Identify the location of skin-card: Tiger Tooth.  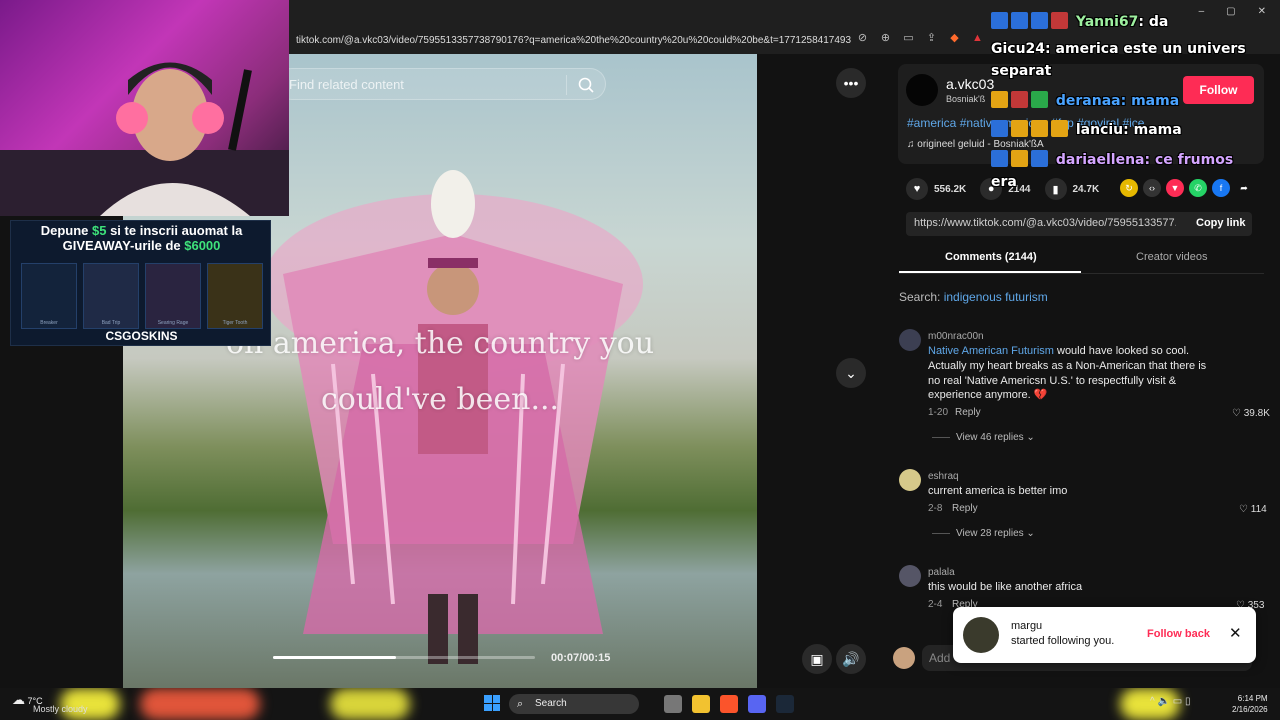
(235, 296).